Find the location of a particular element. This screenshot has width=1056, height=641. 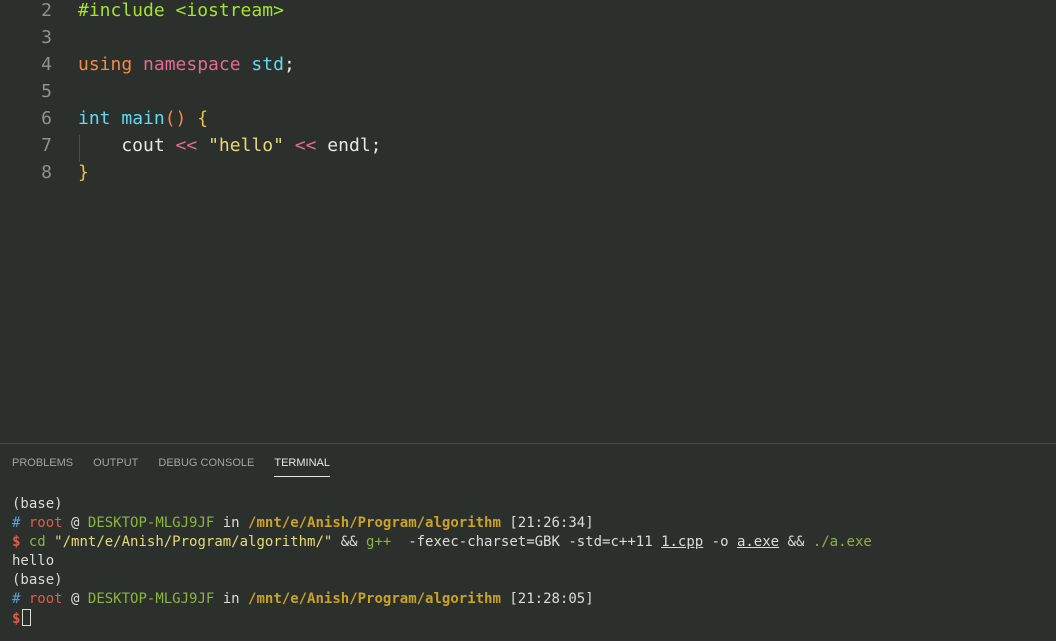

terminal-token: 1.cpp is located at coordinates (682, 542).